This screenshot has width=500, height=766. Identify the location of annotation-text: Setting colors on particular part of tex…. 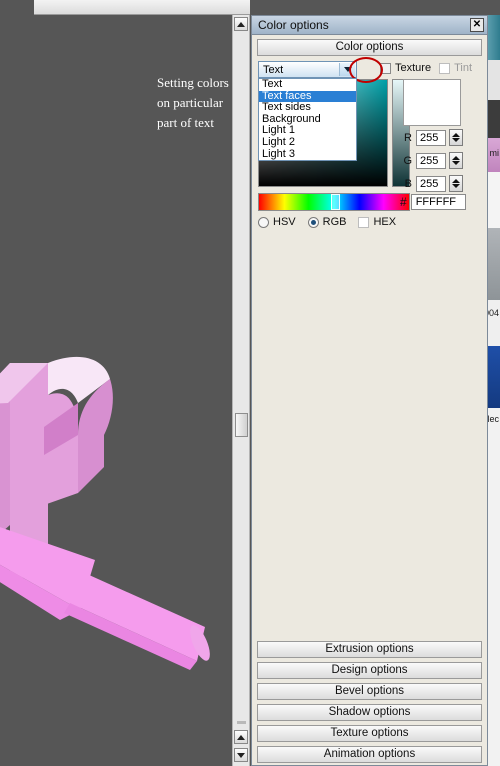
(194, 103).